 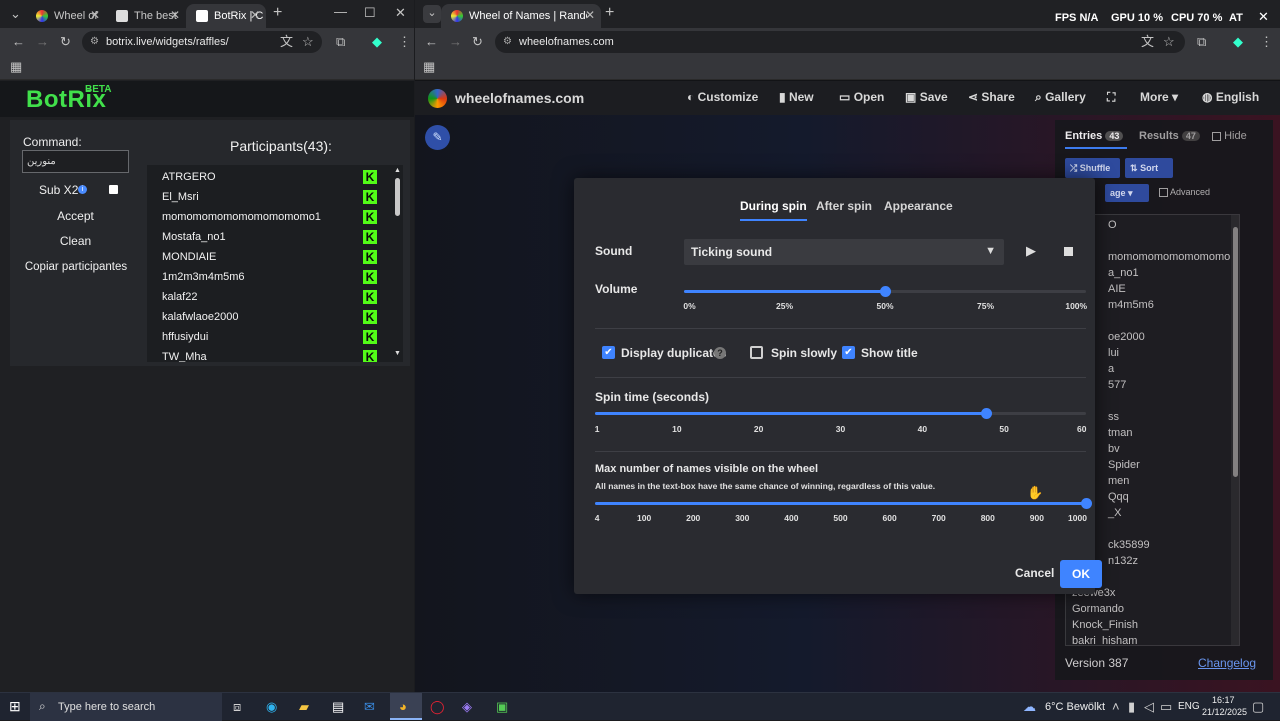 I want to click on advanced-toggle: Advanced, so click(x=1184, y=192).